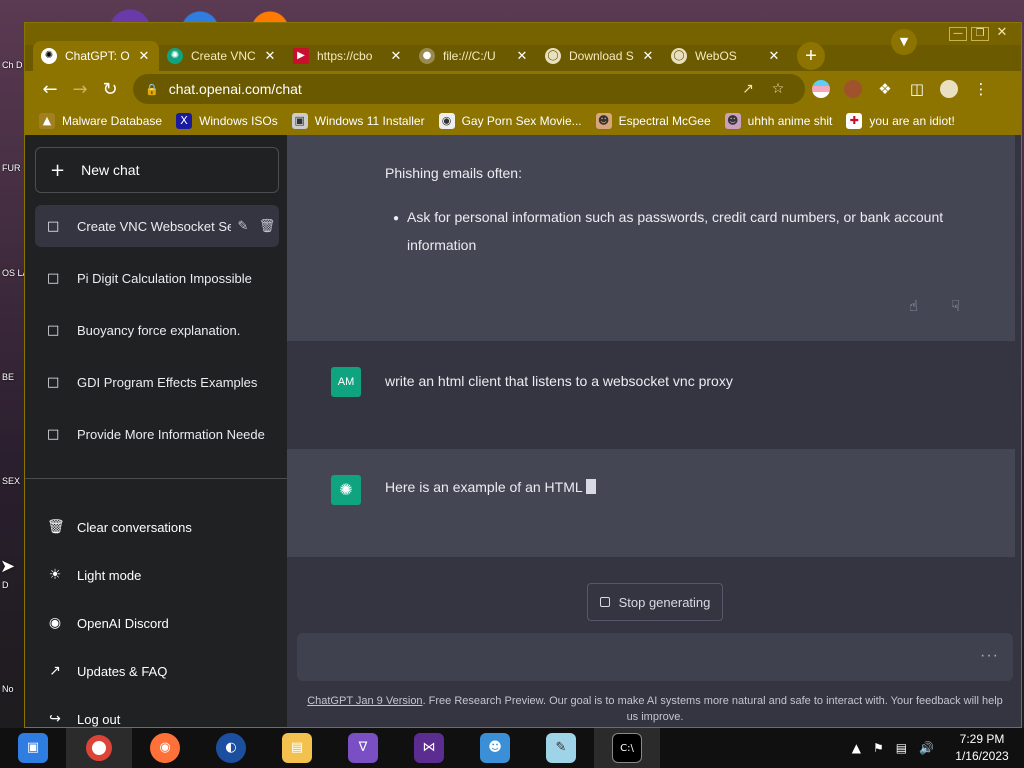 This screenshot has width=1024, height=768. I want to click on new-tab-plus-icon: +, so click(811, 56).